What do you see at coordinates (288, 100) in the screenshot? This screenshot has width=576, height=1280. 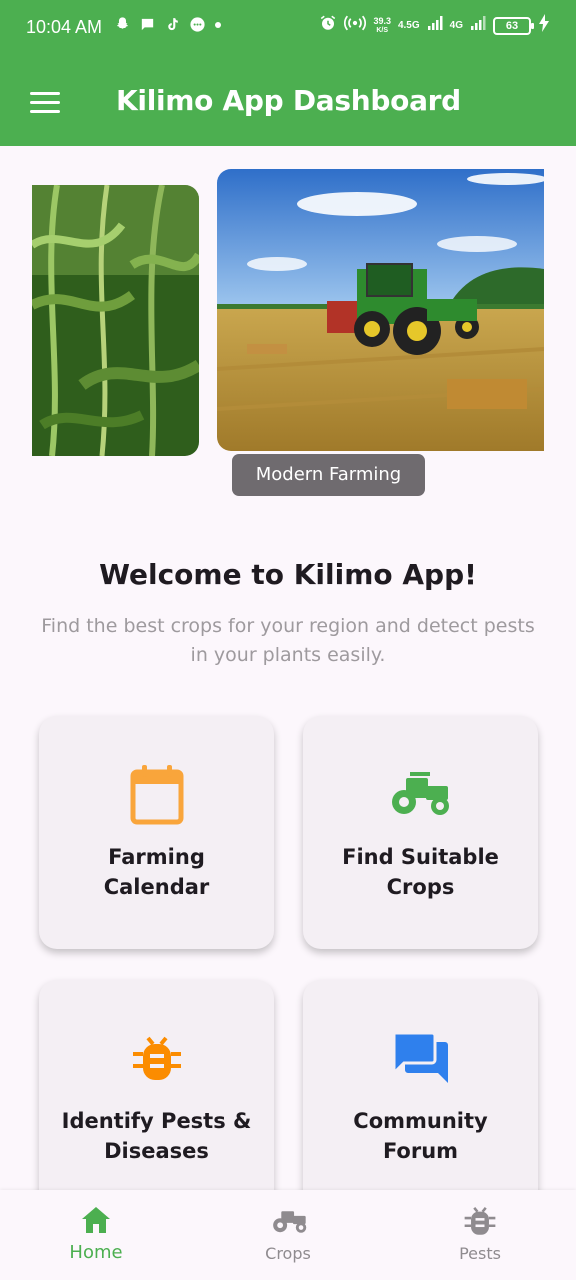 I see `page-title: Kilimo App Dashboard` at bounding box center [288, 100].